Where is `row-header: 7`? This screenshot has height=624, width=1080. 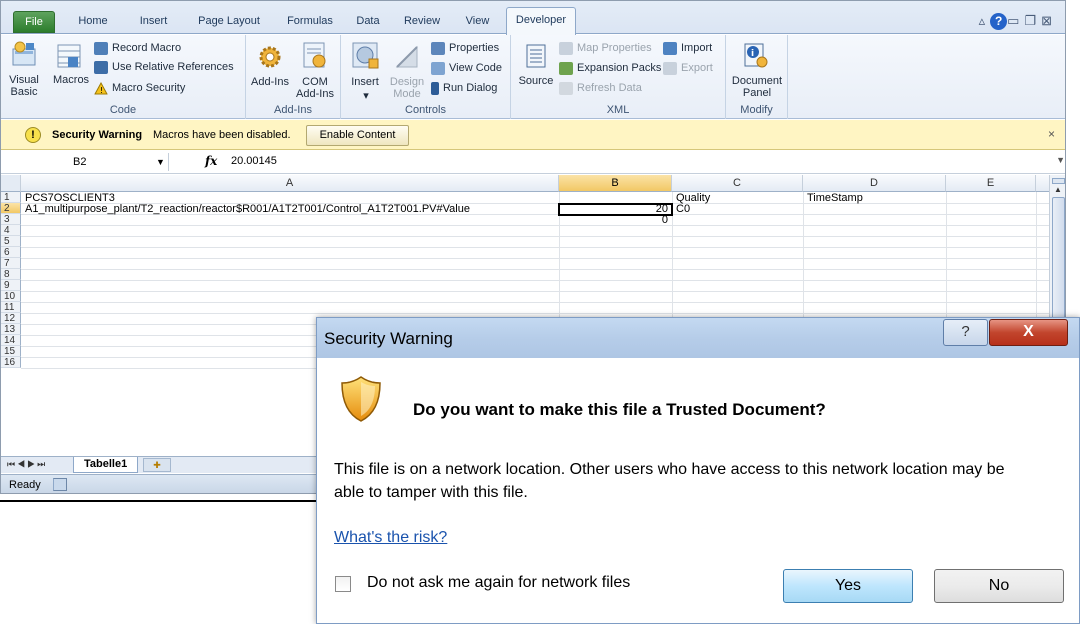
row-header: 7 is located at coordinates (11, 263).